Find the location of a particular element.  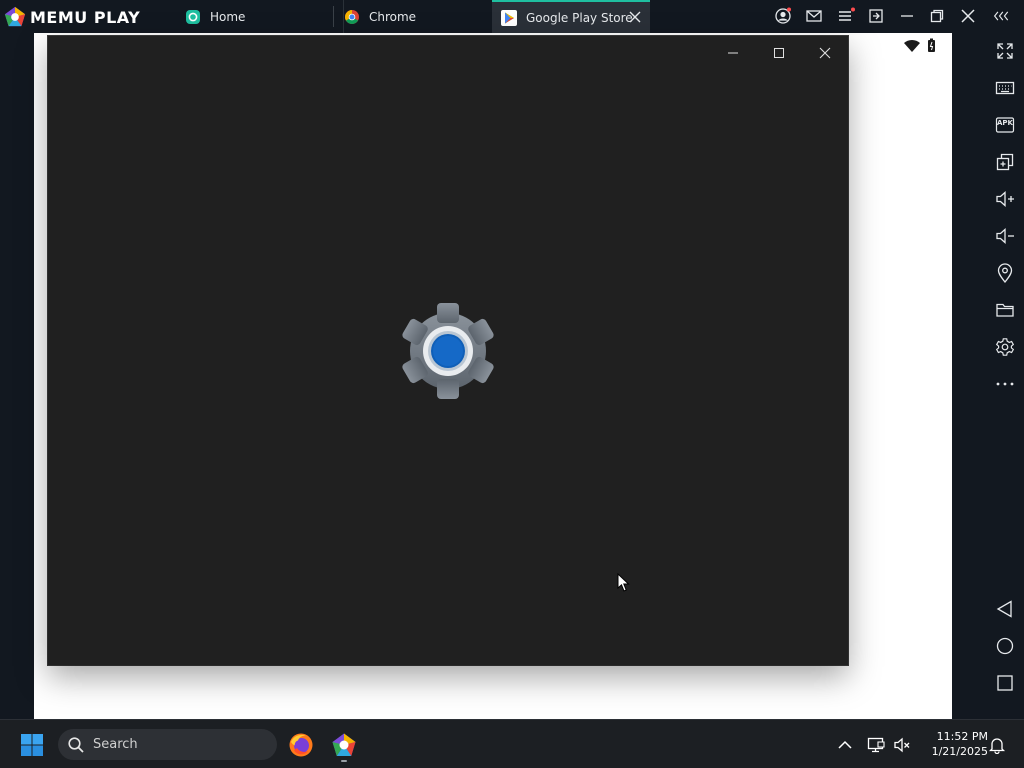

keyboard-icon is located at coordinates (1005, 88).